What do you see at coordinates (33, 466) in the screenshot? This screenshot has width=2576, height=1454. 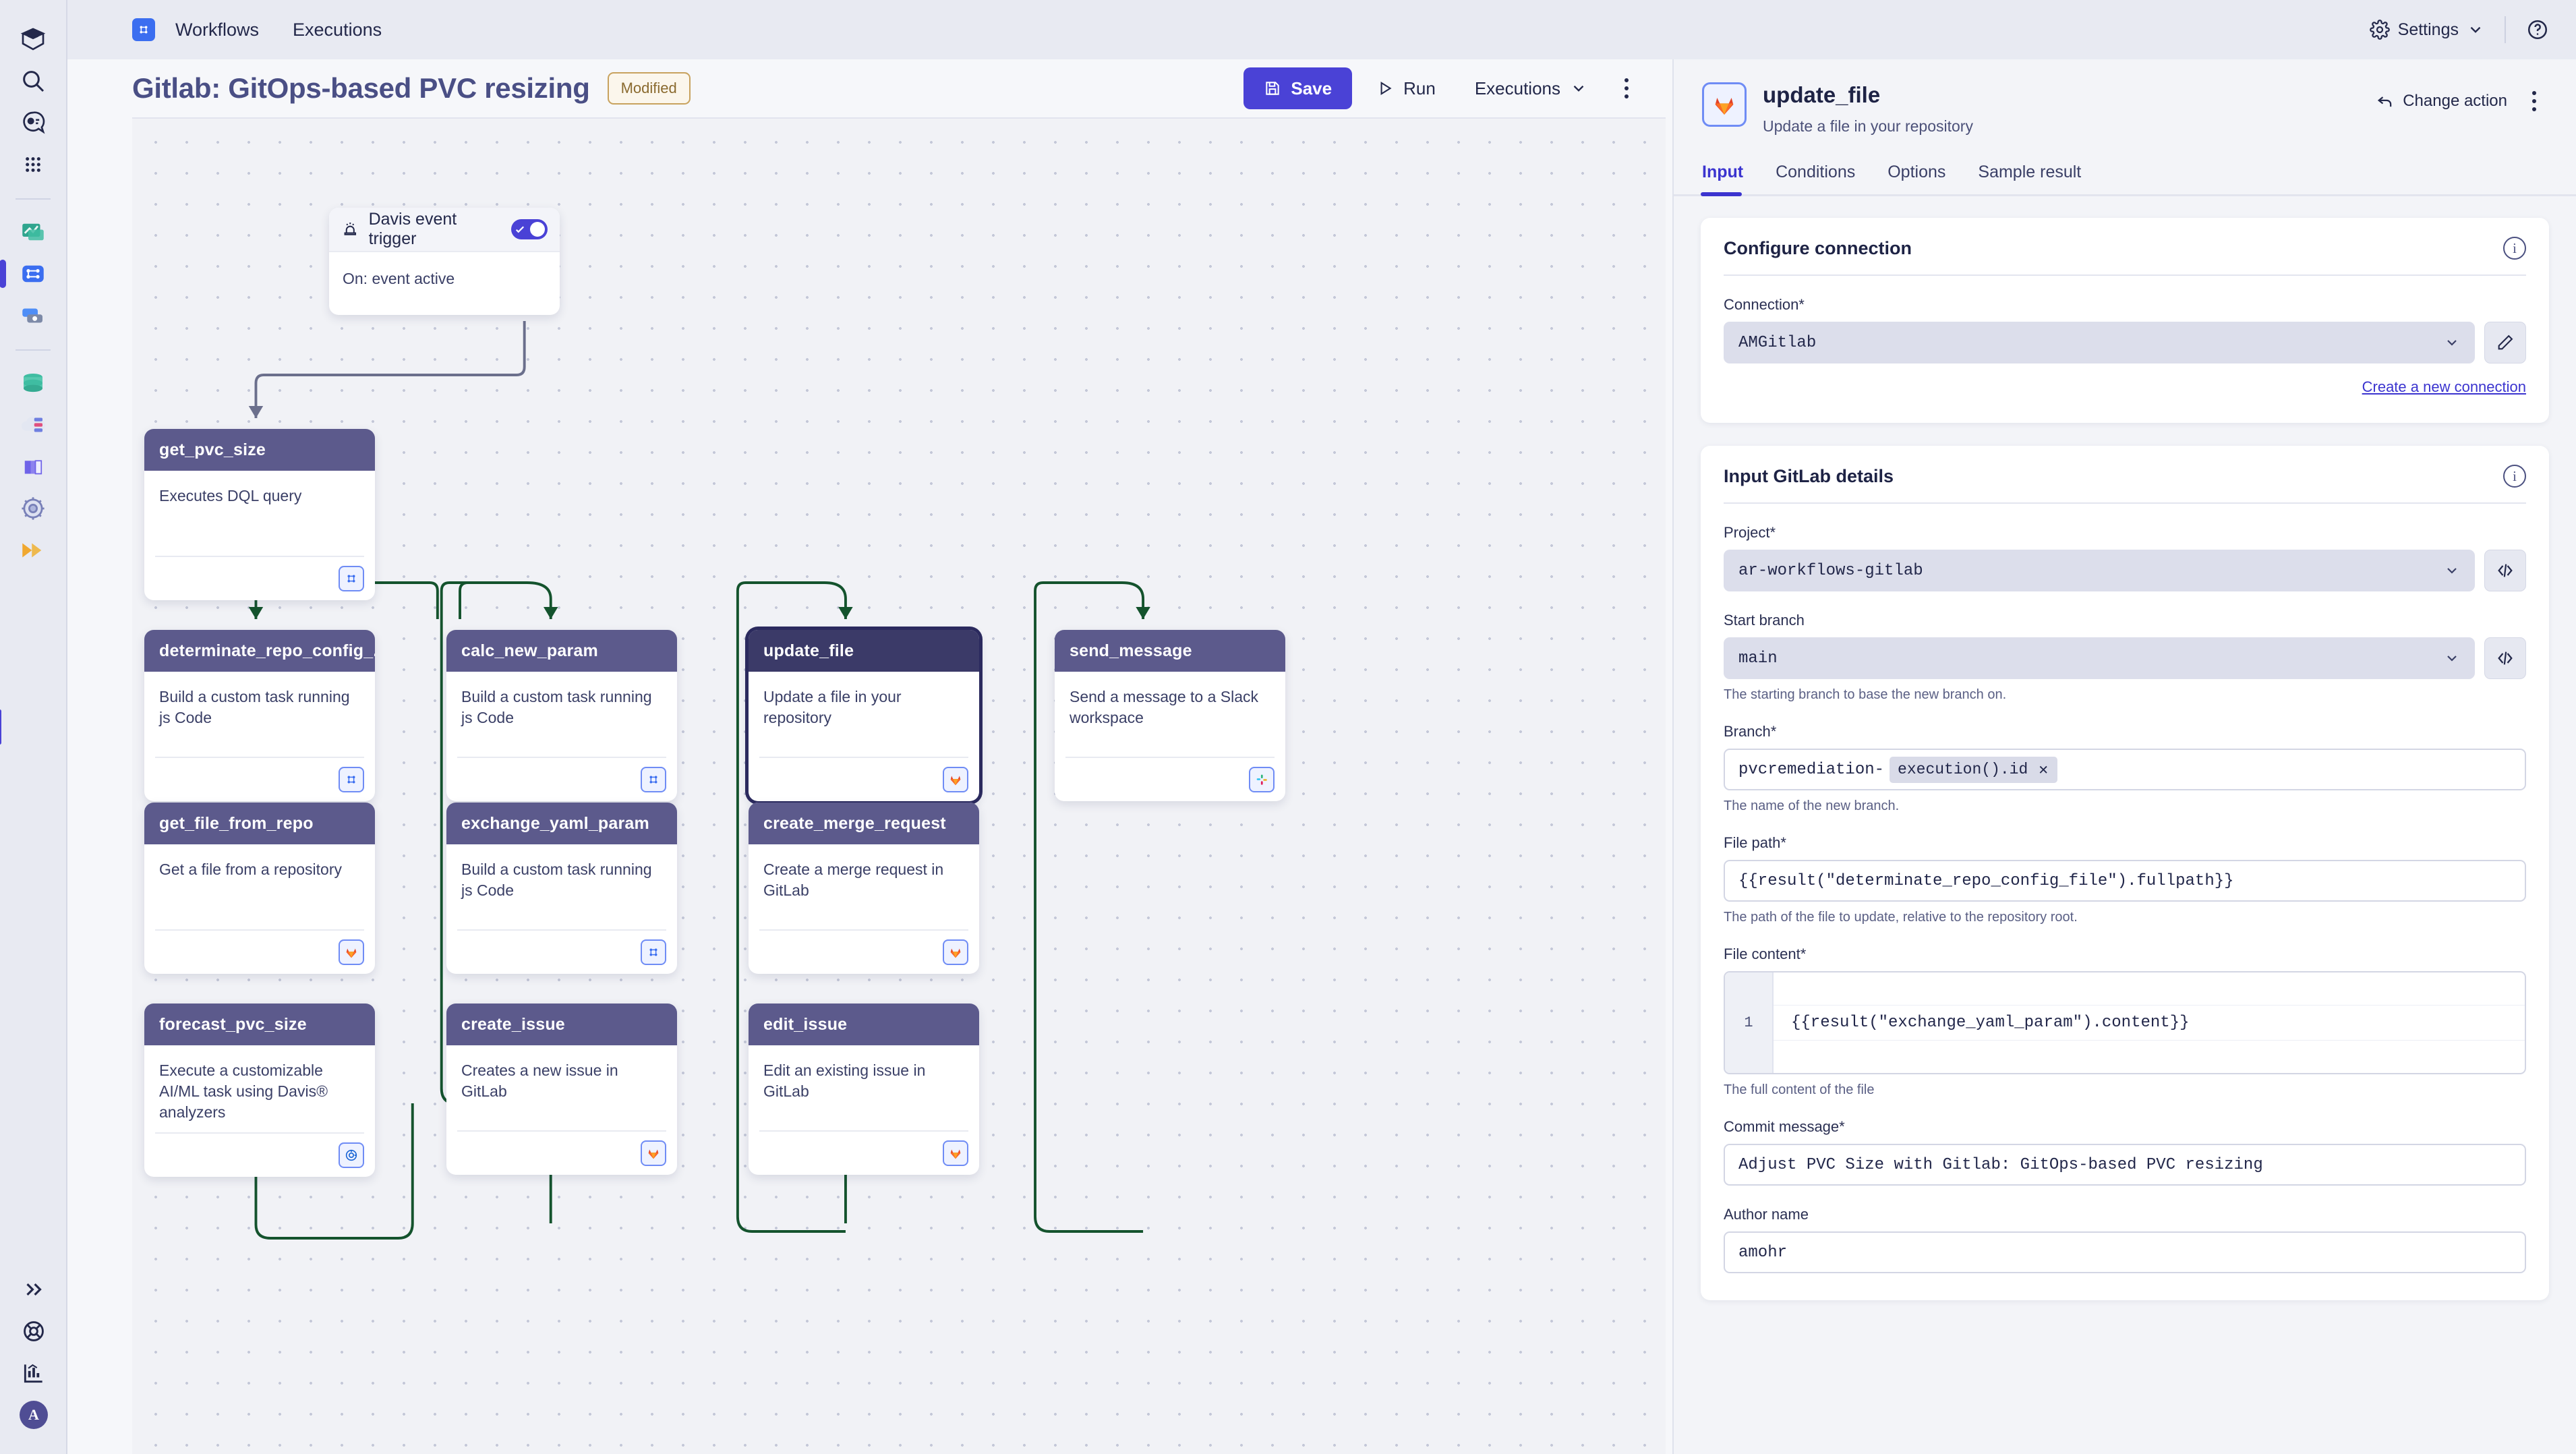 I see `kubernetes-icon` at bounding box center [33, 466].